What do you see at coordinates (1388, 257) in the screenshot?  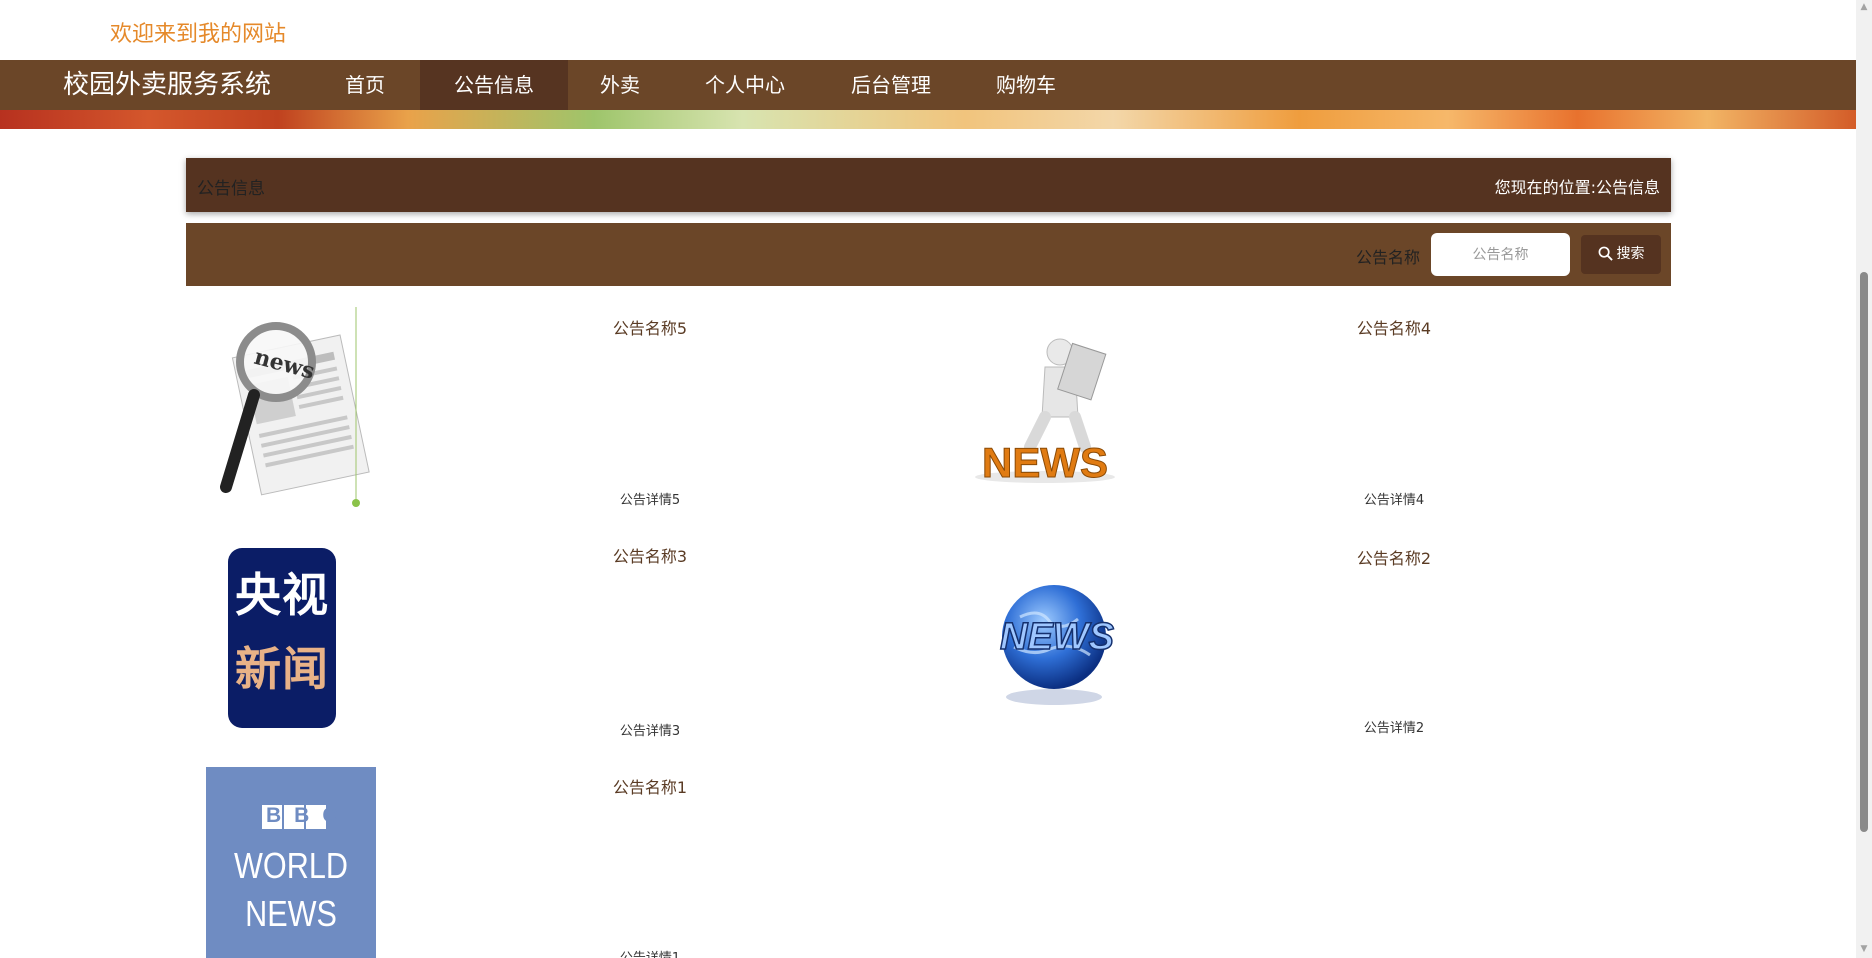 I see `search-label: 公告名称` at bounding box center [1388, 257].